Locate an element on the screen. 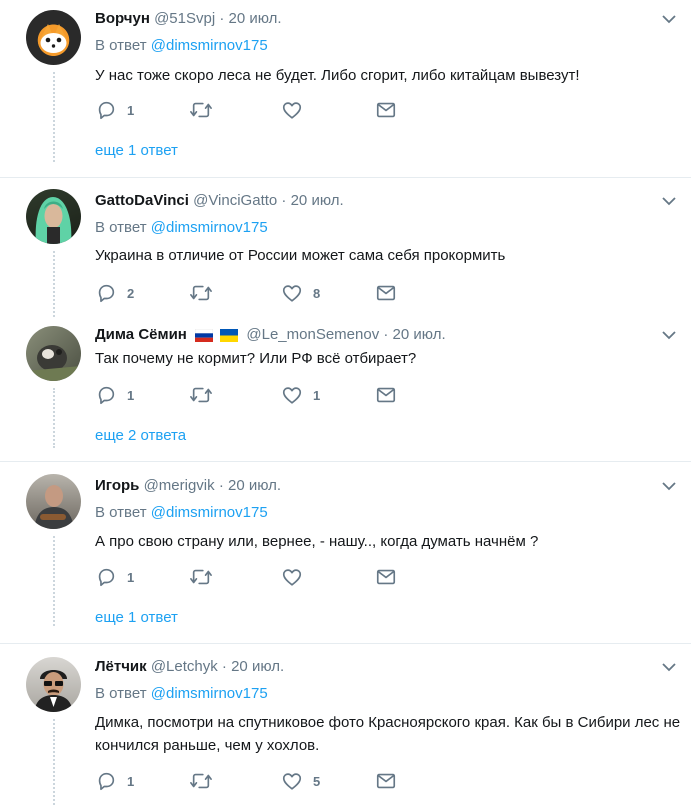 The width and height of the screenshot is (691, 805). flag-russia-icon is located at coordinates (204, 335).